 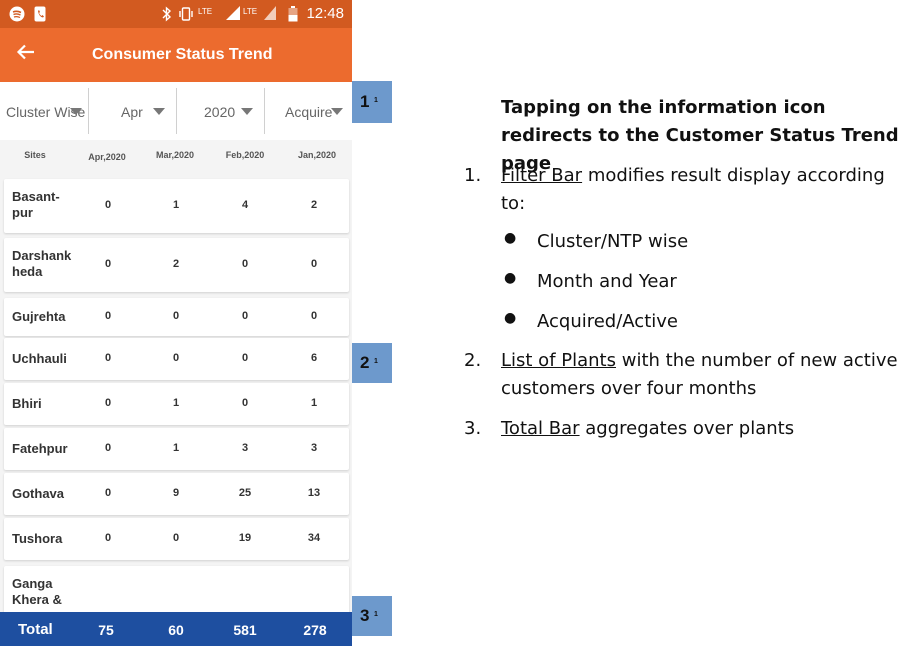 What do you see at coordinates (27, 403) in the screenshot?
I see `site-name: Bhiri` at bounding box center [27, 403].